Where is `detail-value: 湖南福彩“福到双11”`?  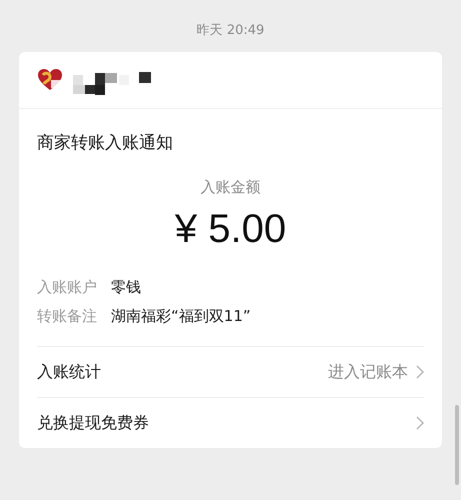
detail-value: 湖南福彩“福到双11” is located at coordinates (181, 316).